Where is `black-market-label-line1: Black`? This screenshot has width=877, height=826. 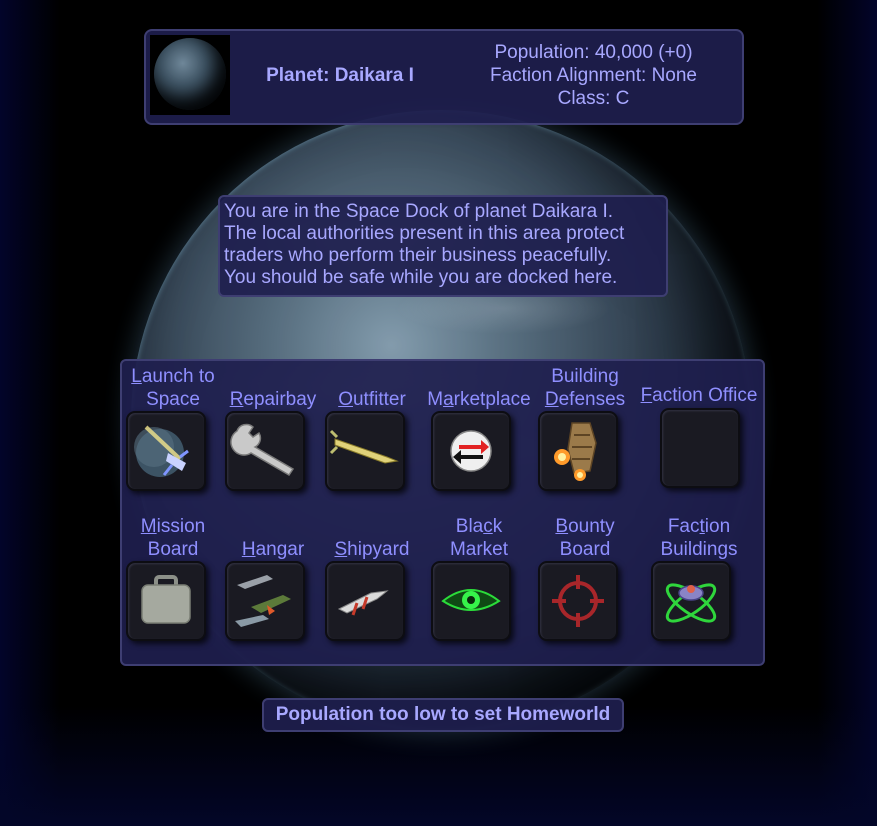
black-market-label-line1: Black is located at coordinates (479, 526).